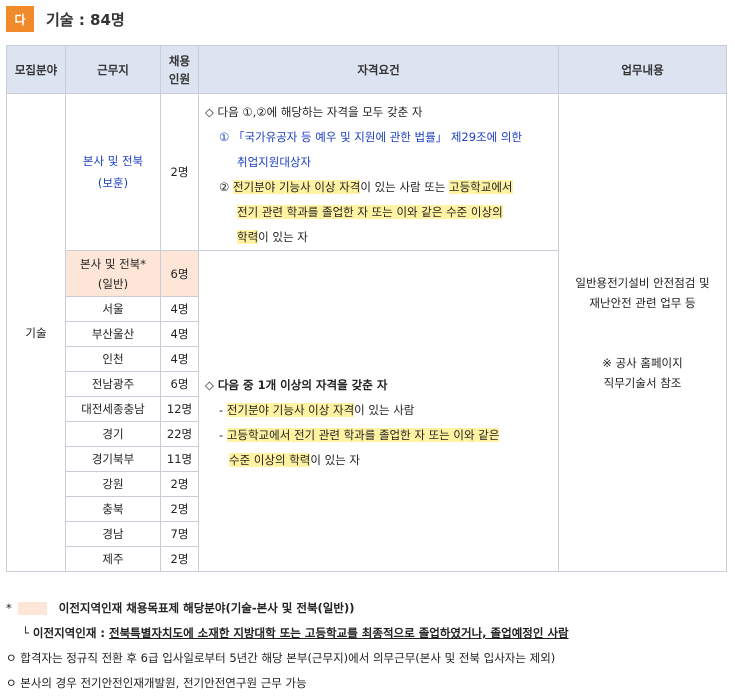 The height and width of the screenshot is (696, 735). What do you see at coordinates (113, 309) in the screenshot?
I see `location-cell: 서울` at bounding box center [113, 309].